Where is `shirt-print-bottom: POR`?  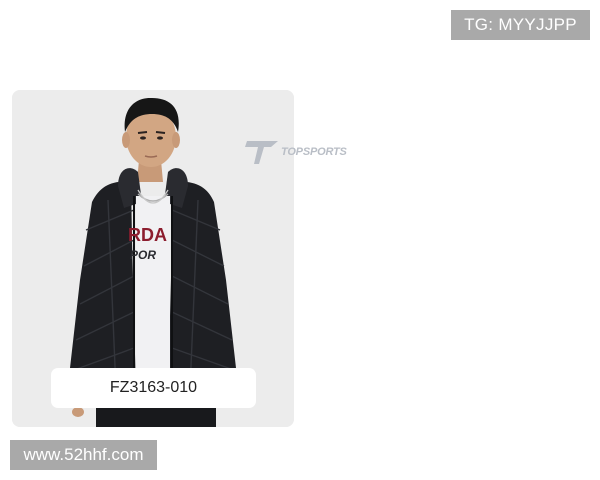
shirt-print-bottom: POR is located at coordinates (143, 255).